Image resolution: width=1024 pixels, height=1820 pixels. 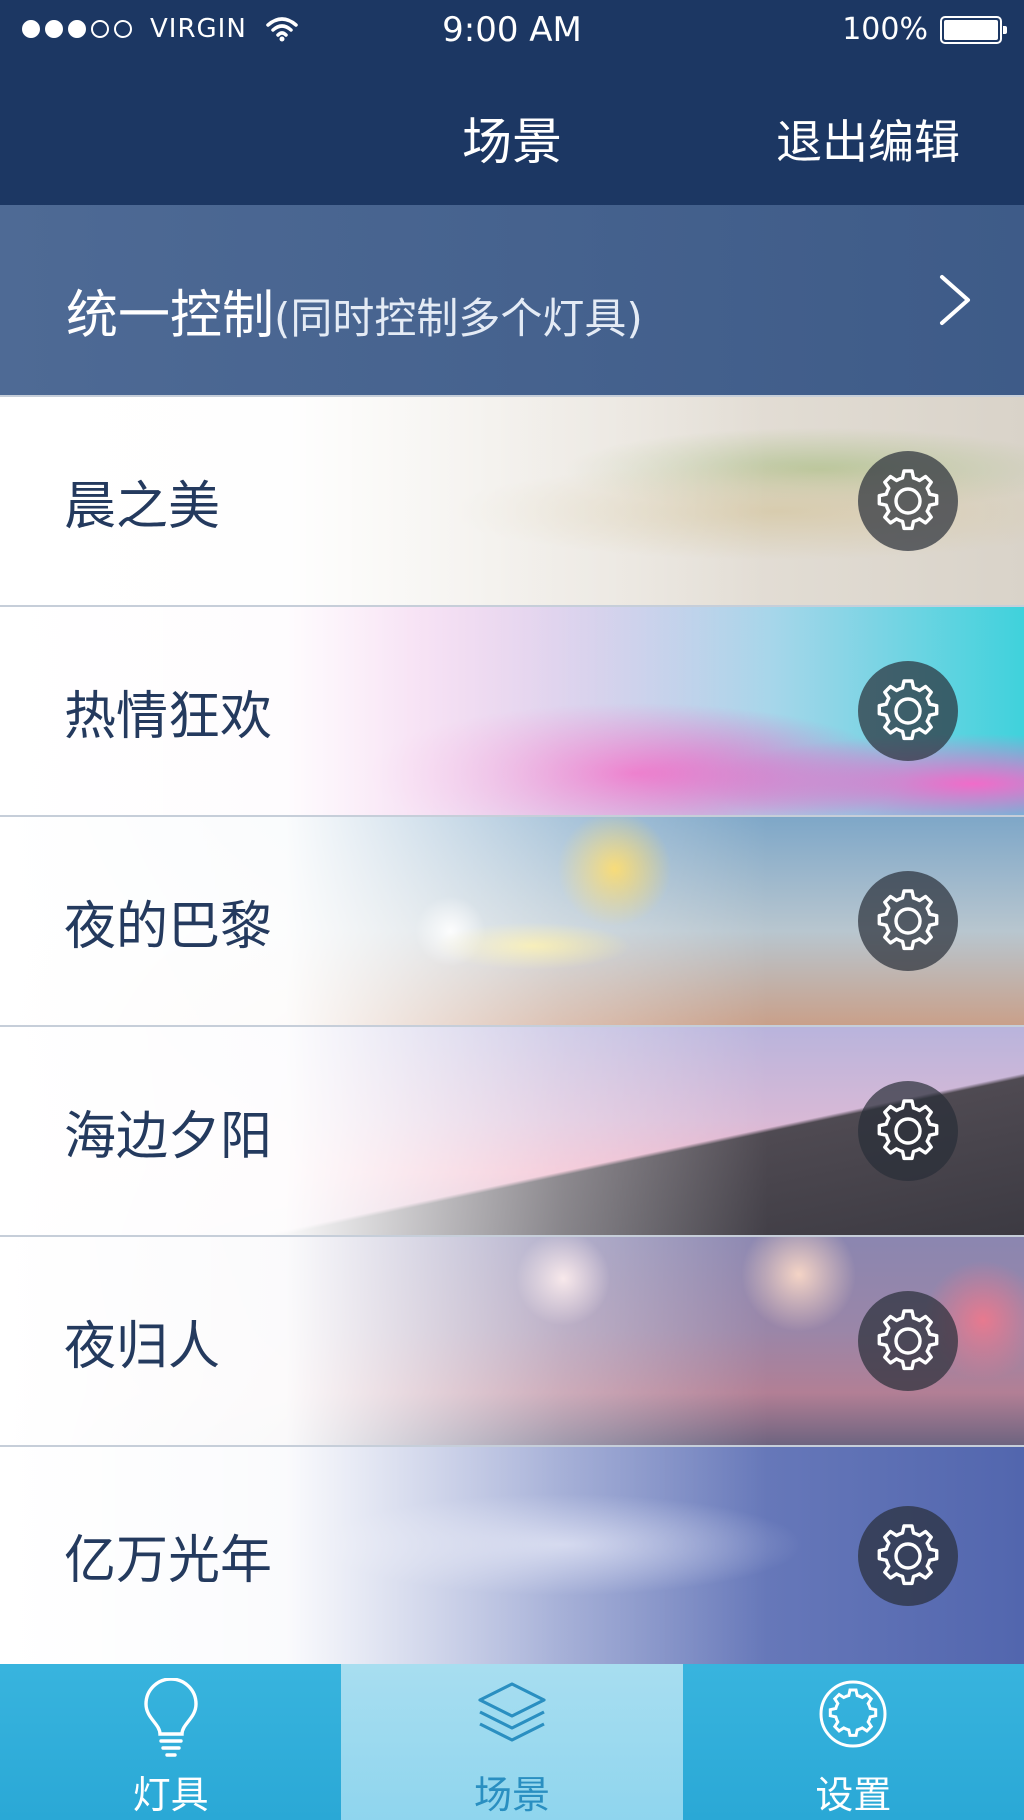 I want to click on bulb-icon, so click(x=170, y=1718).